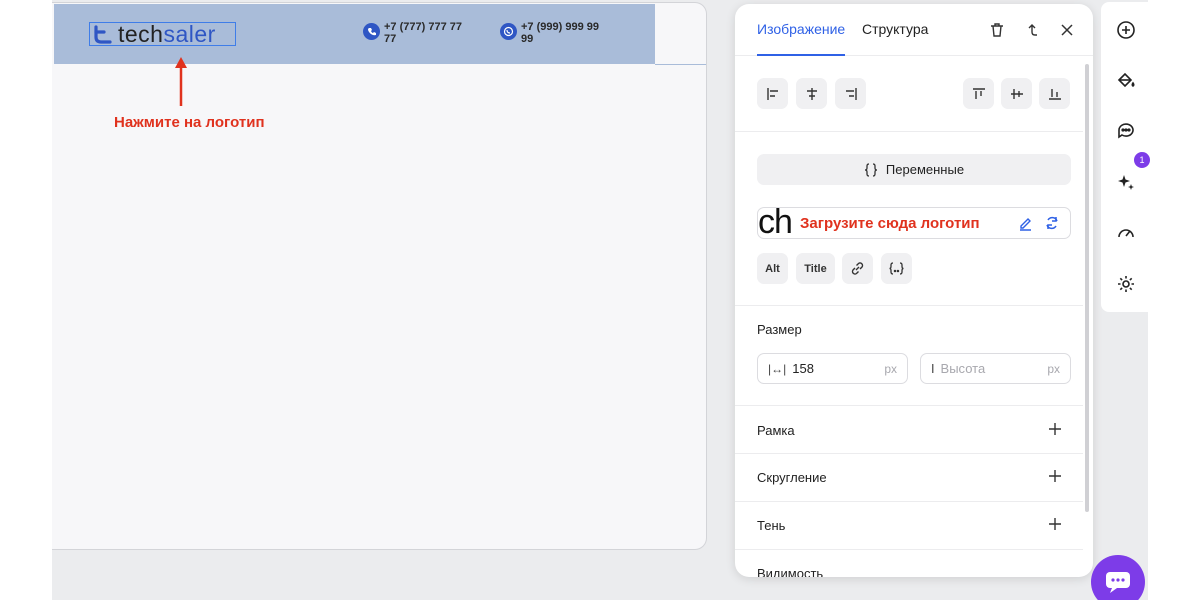 This screenshot has width=1200, height=600. Describe the element at coordinates (181, 81) in the screenshot. I see `annotation-arrow-icon` at that location.